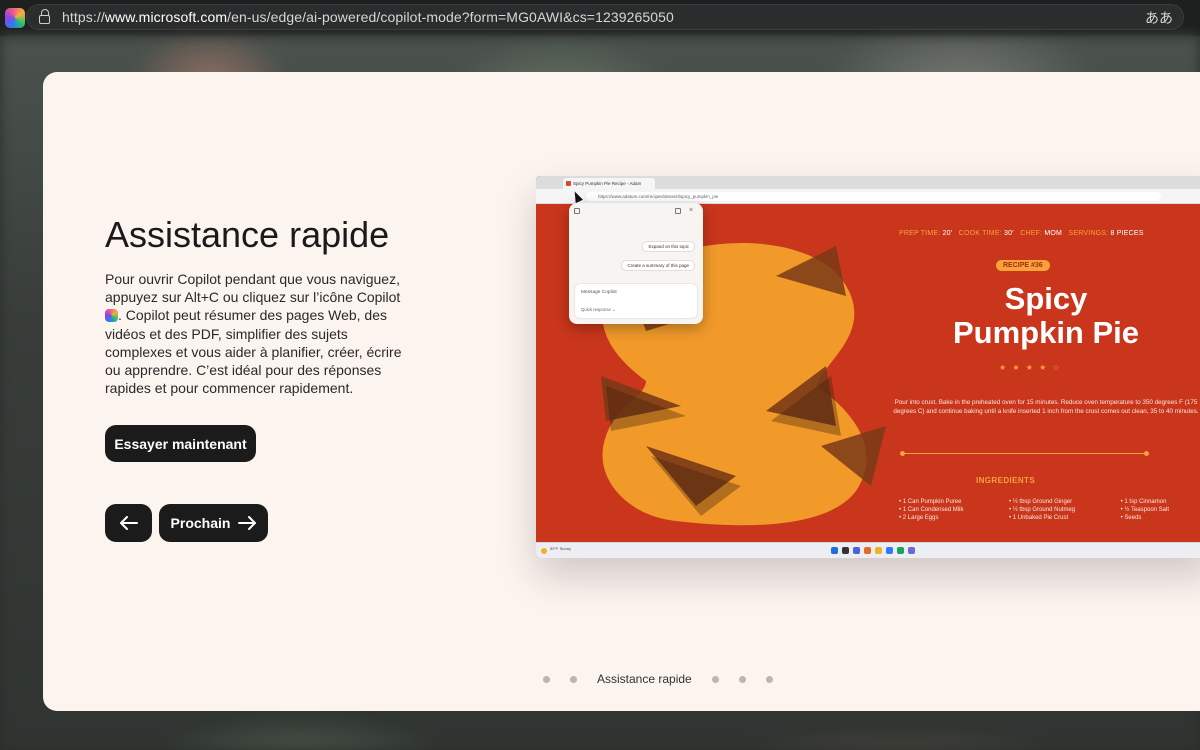 The image size is (1200, 750). I want to click on ingredient-item: • ½ tbsp Ground Ginger, so click(1040, 502).